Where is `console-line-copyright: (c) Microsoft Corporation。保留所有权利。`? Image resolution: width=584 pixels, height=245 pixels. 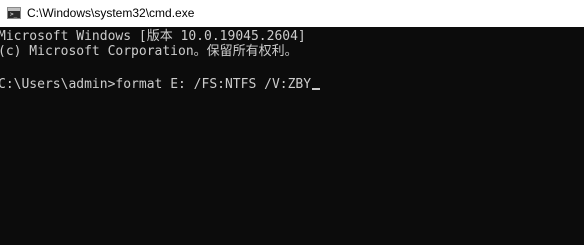
console-line-copyright: (c) Microsoft Corporation。保留所有权利。 is located at coordinates (149, 51).